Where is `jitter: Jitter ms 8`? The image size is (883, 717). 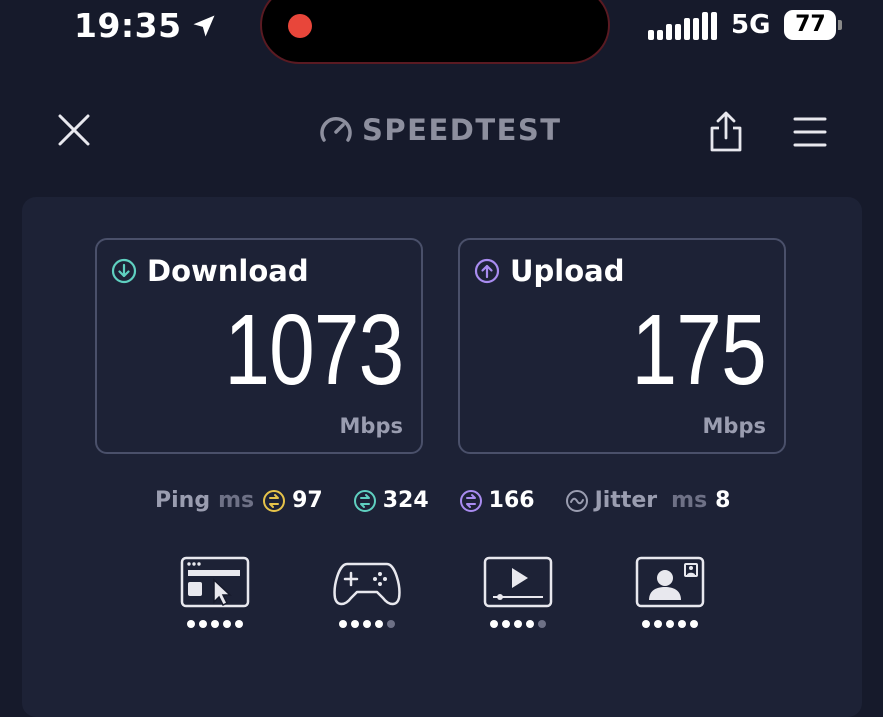 jitter: Jitter ms 8 is located at coordinates (648, 500).